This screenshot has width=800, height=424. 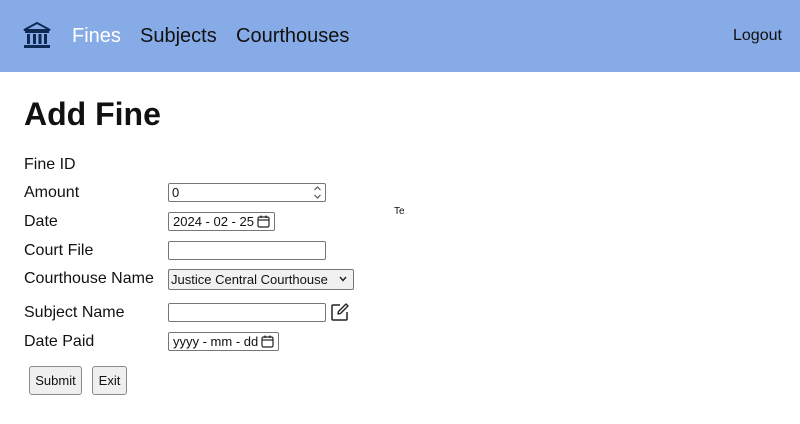 I want to click on nav-link-fines: Fines, so click(x=96, y=36).